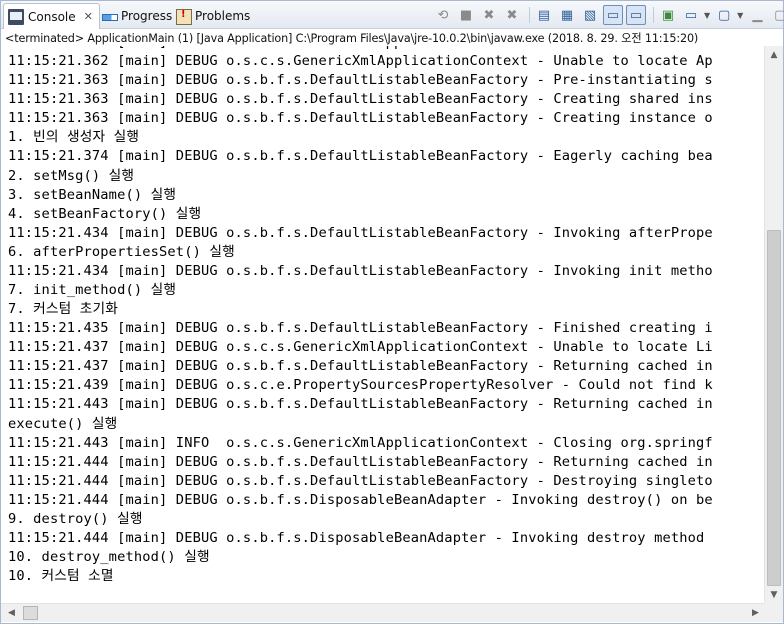  Describe the element at coordinates (512, 15) in the screenshot. I see `remove-all-terminated-icon: ✖` at that location.